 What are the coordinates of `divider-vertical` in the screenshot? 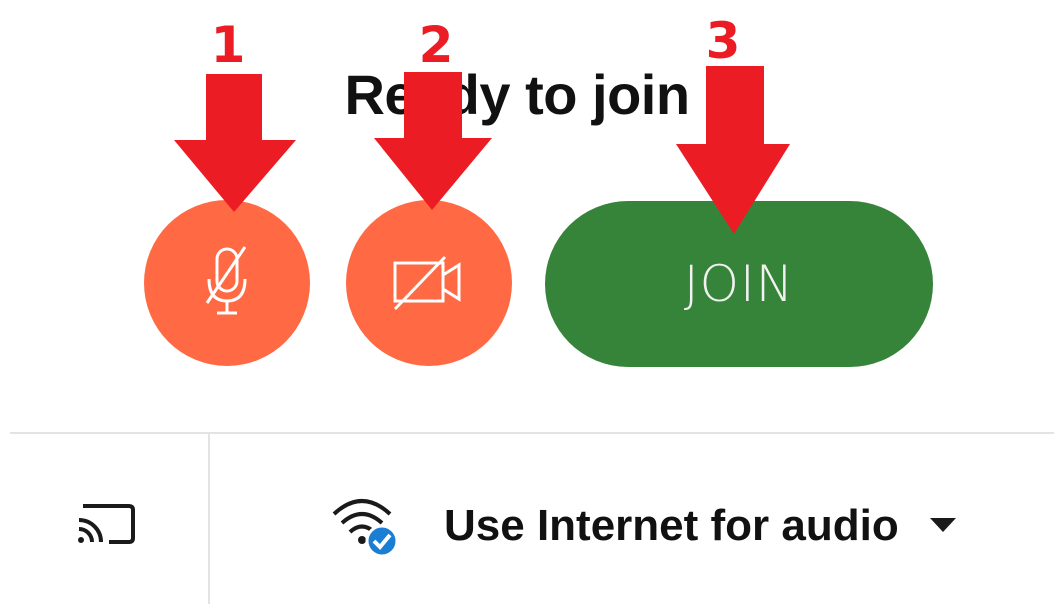 It's located at (209, 518).